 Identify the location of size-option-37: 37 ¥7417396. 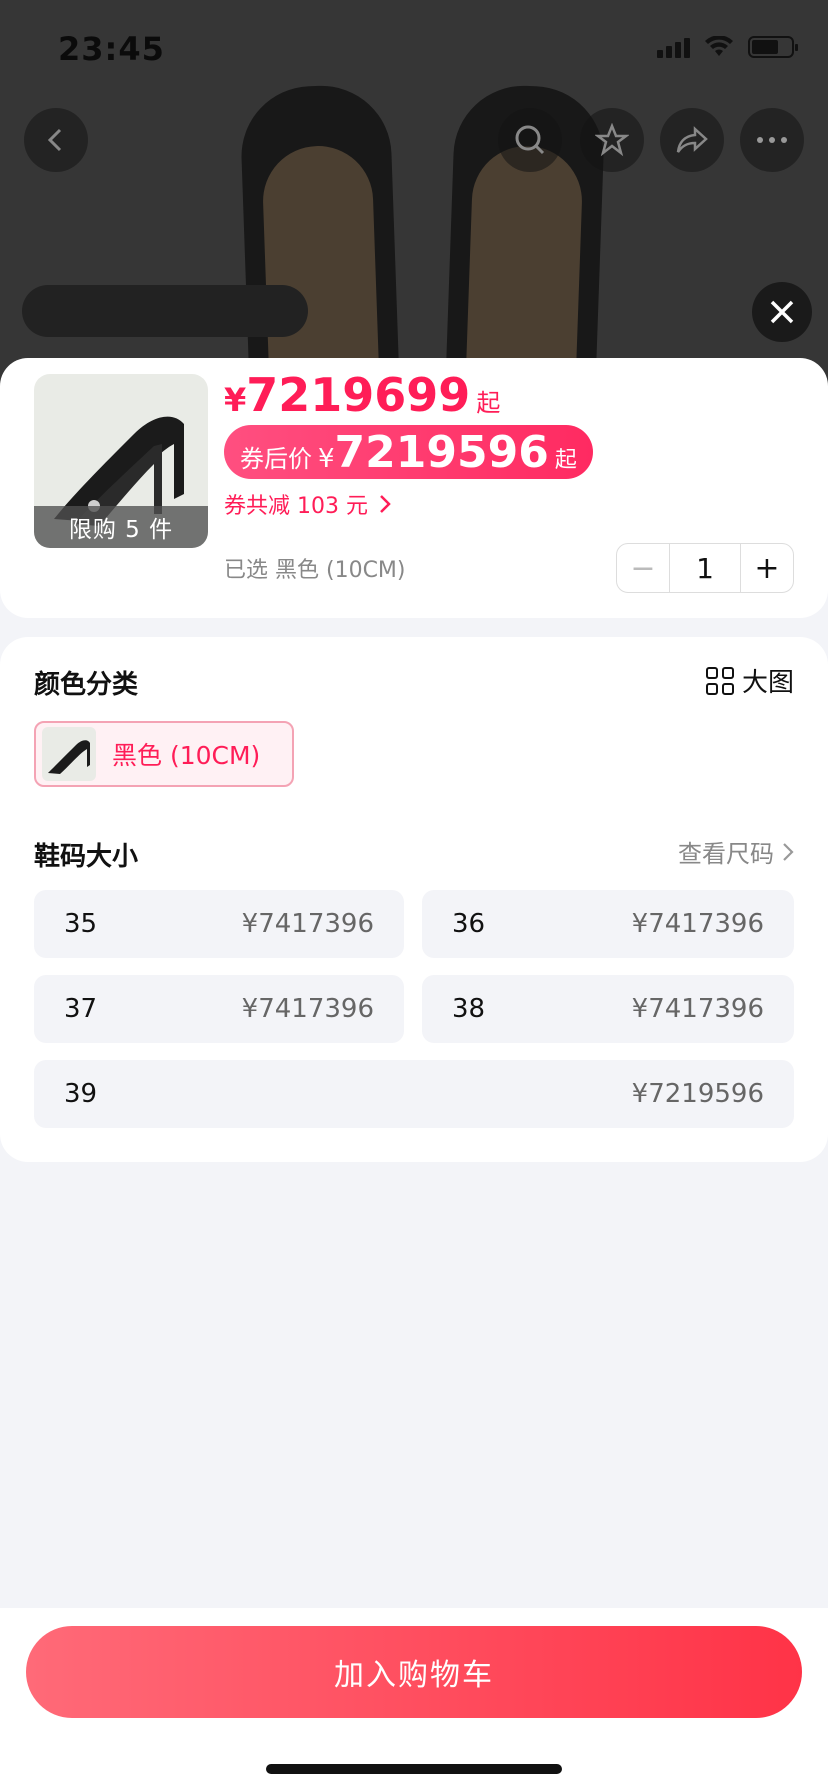
(219, 1009).